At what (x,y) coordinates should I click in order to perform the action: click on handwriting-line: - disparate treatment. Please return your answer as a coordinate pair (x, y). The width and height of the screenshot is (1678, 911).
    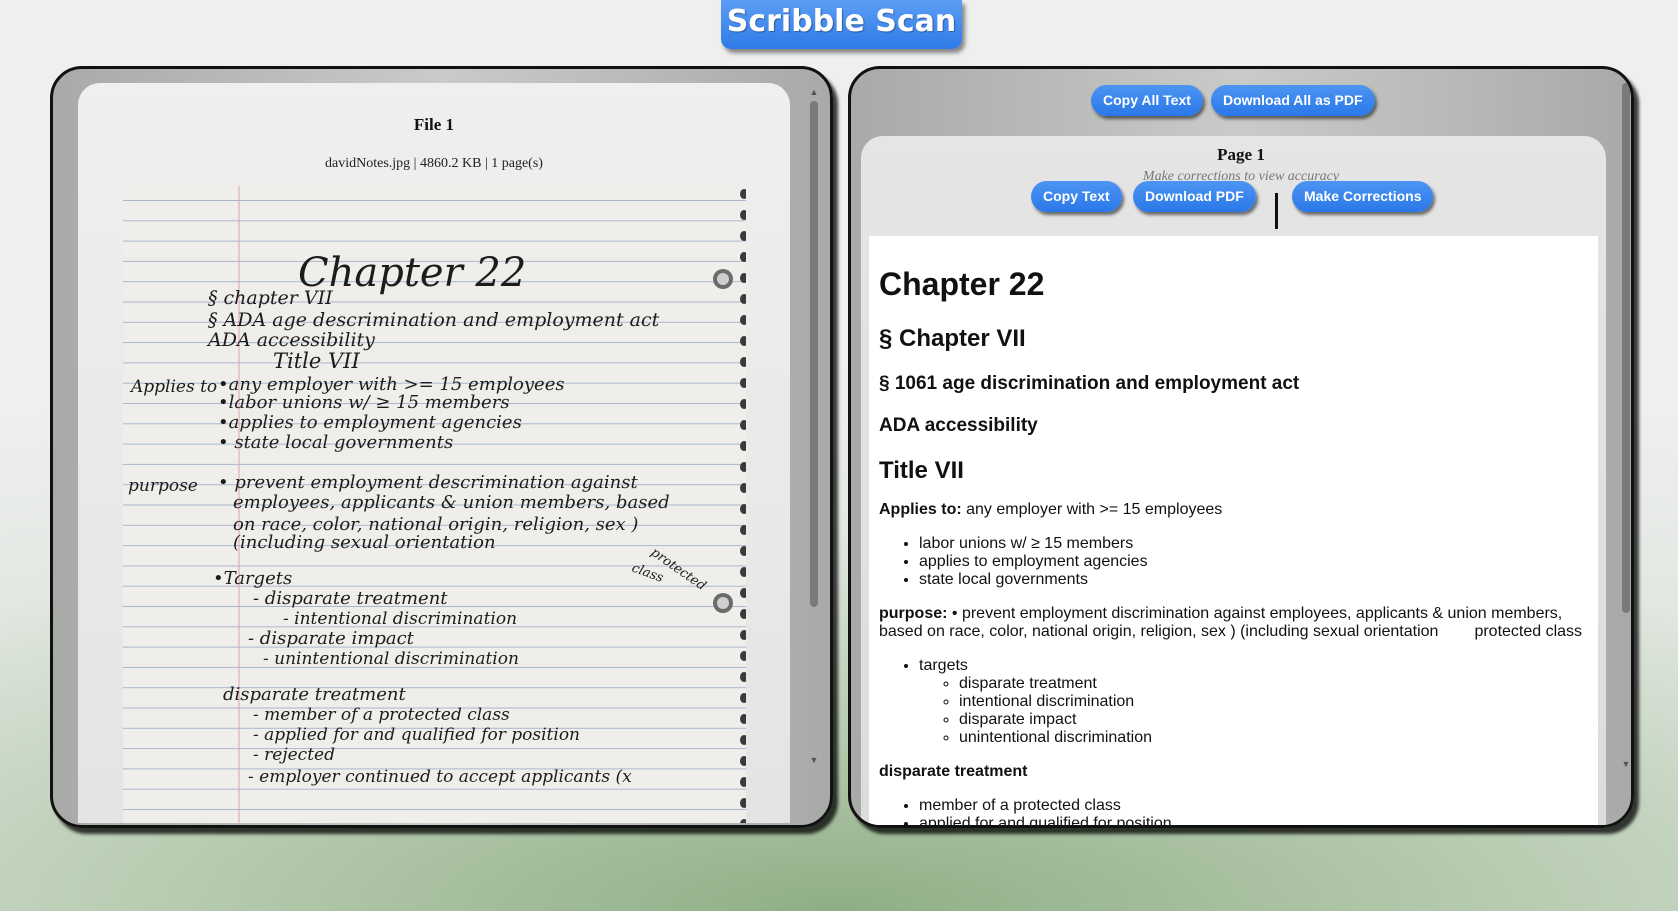
    Looking at the image, I should click on (350, 598).